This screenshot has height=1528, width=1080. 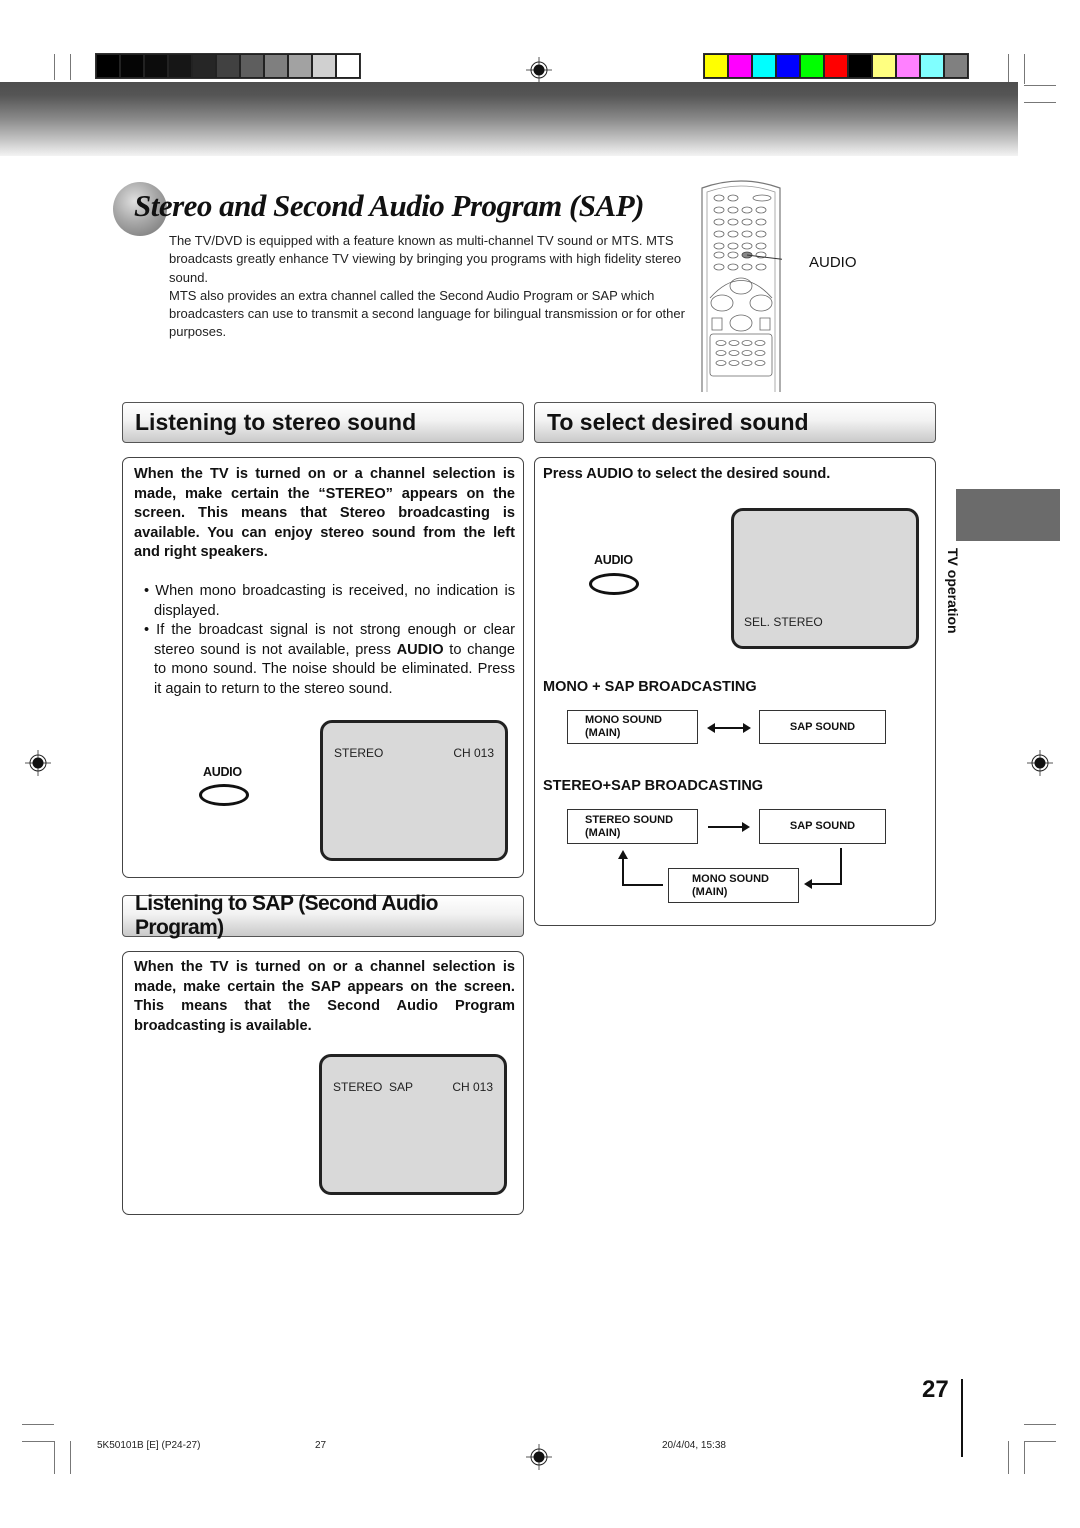 What do you see at coordinates (276, 422) in the screenshot?
I see `heading-text: Listening to stereo sound` at bounding box center [276, 422].